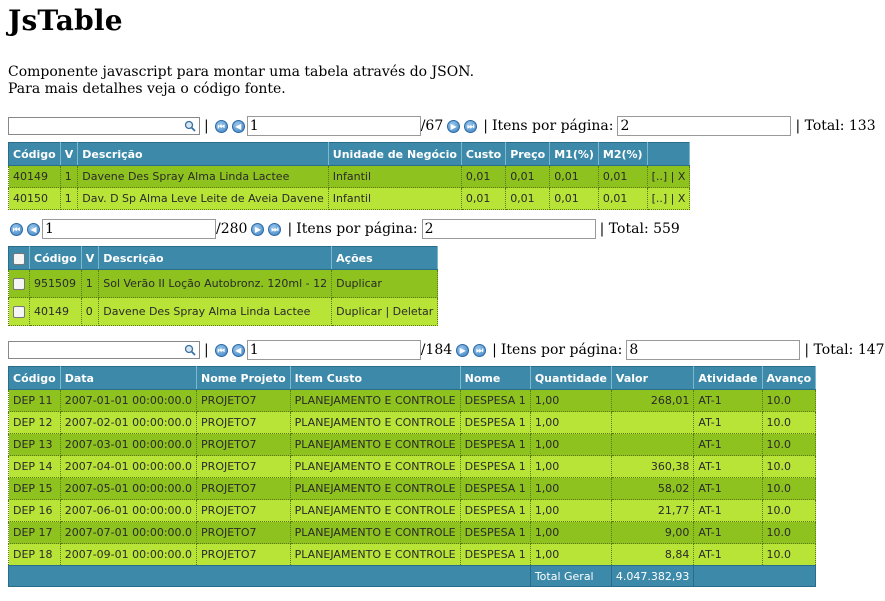  Describe the element at coordinates (55, 258) in the screenshot. I see `table2-column-header: Código` at that location.